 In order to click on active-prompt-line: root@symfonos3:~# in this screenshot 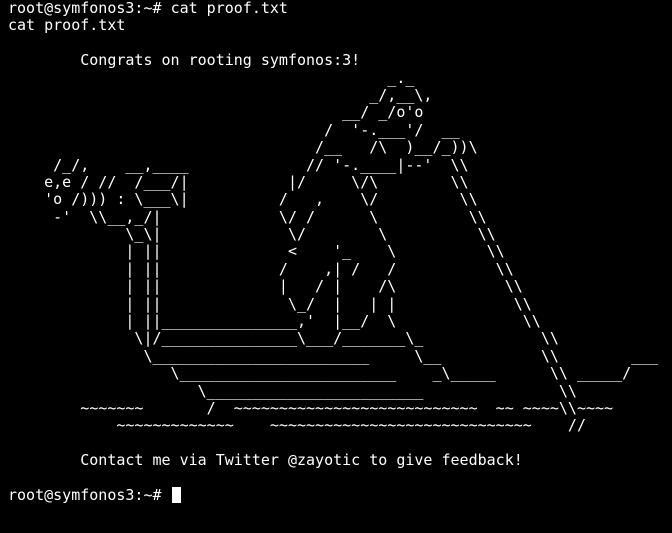, I will do `click(340, 494)`.